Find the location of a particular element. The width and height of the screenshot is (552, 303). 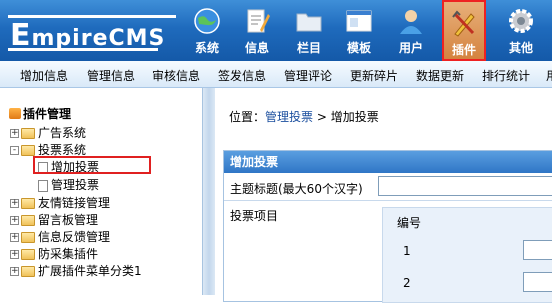

subnav-sign-info: 签发信息 is located at coordinates (242, 75).